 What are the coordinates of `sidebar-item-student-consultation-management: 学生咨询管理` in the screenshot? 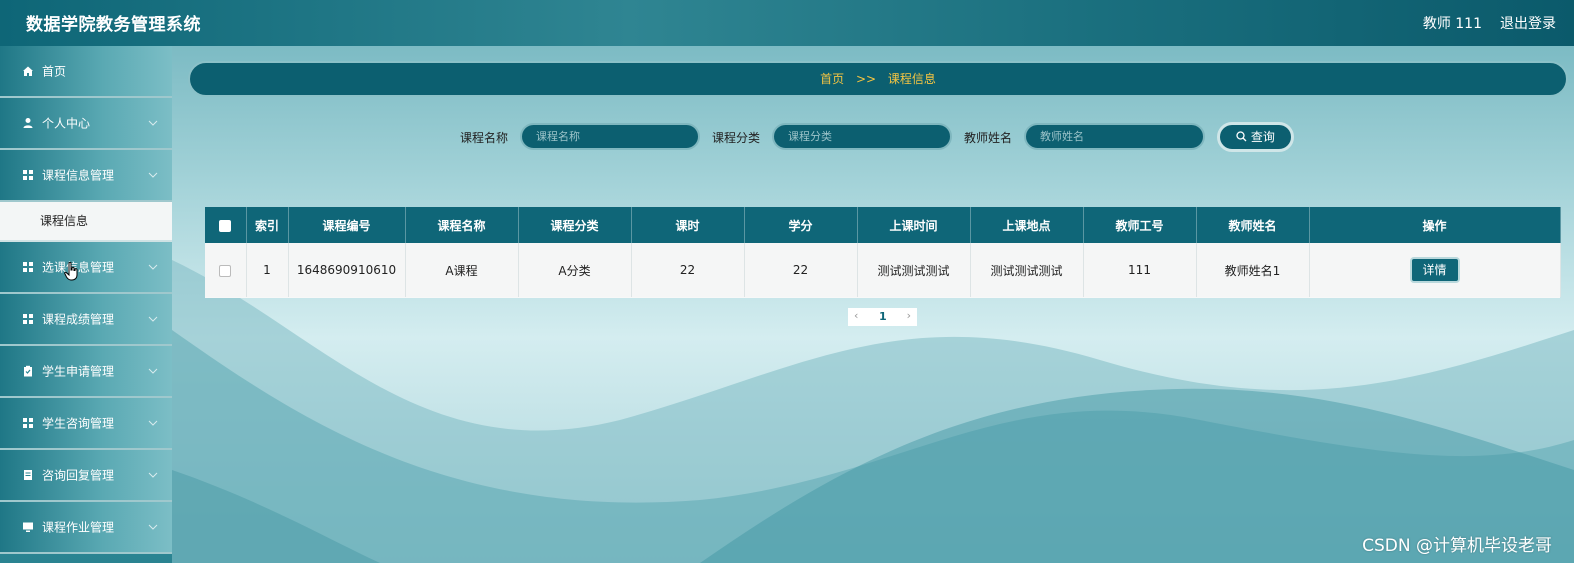 It's located at (86, 424).